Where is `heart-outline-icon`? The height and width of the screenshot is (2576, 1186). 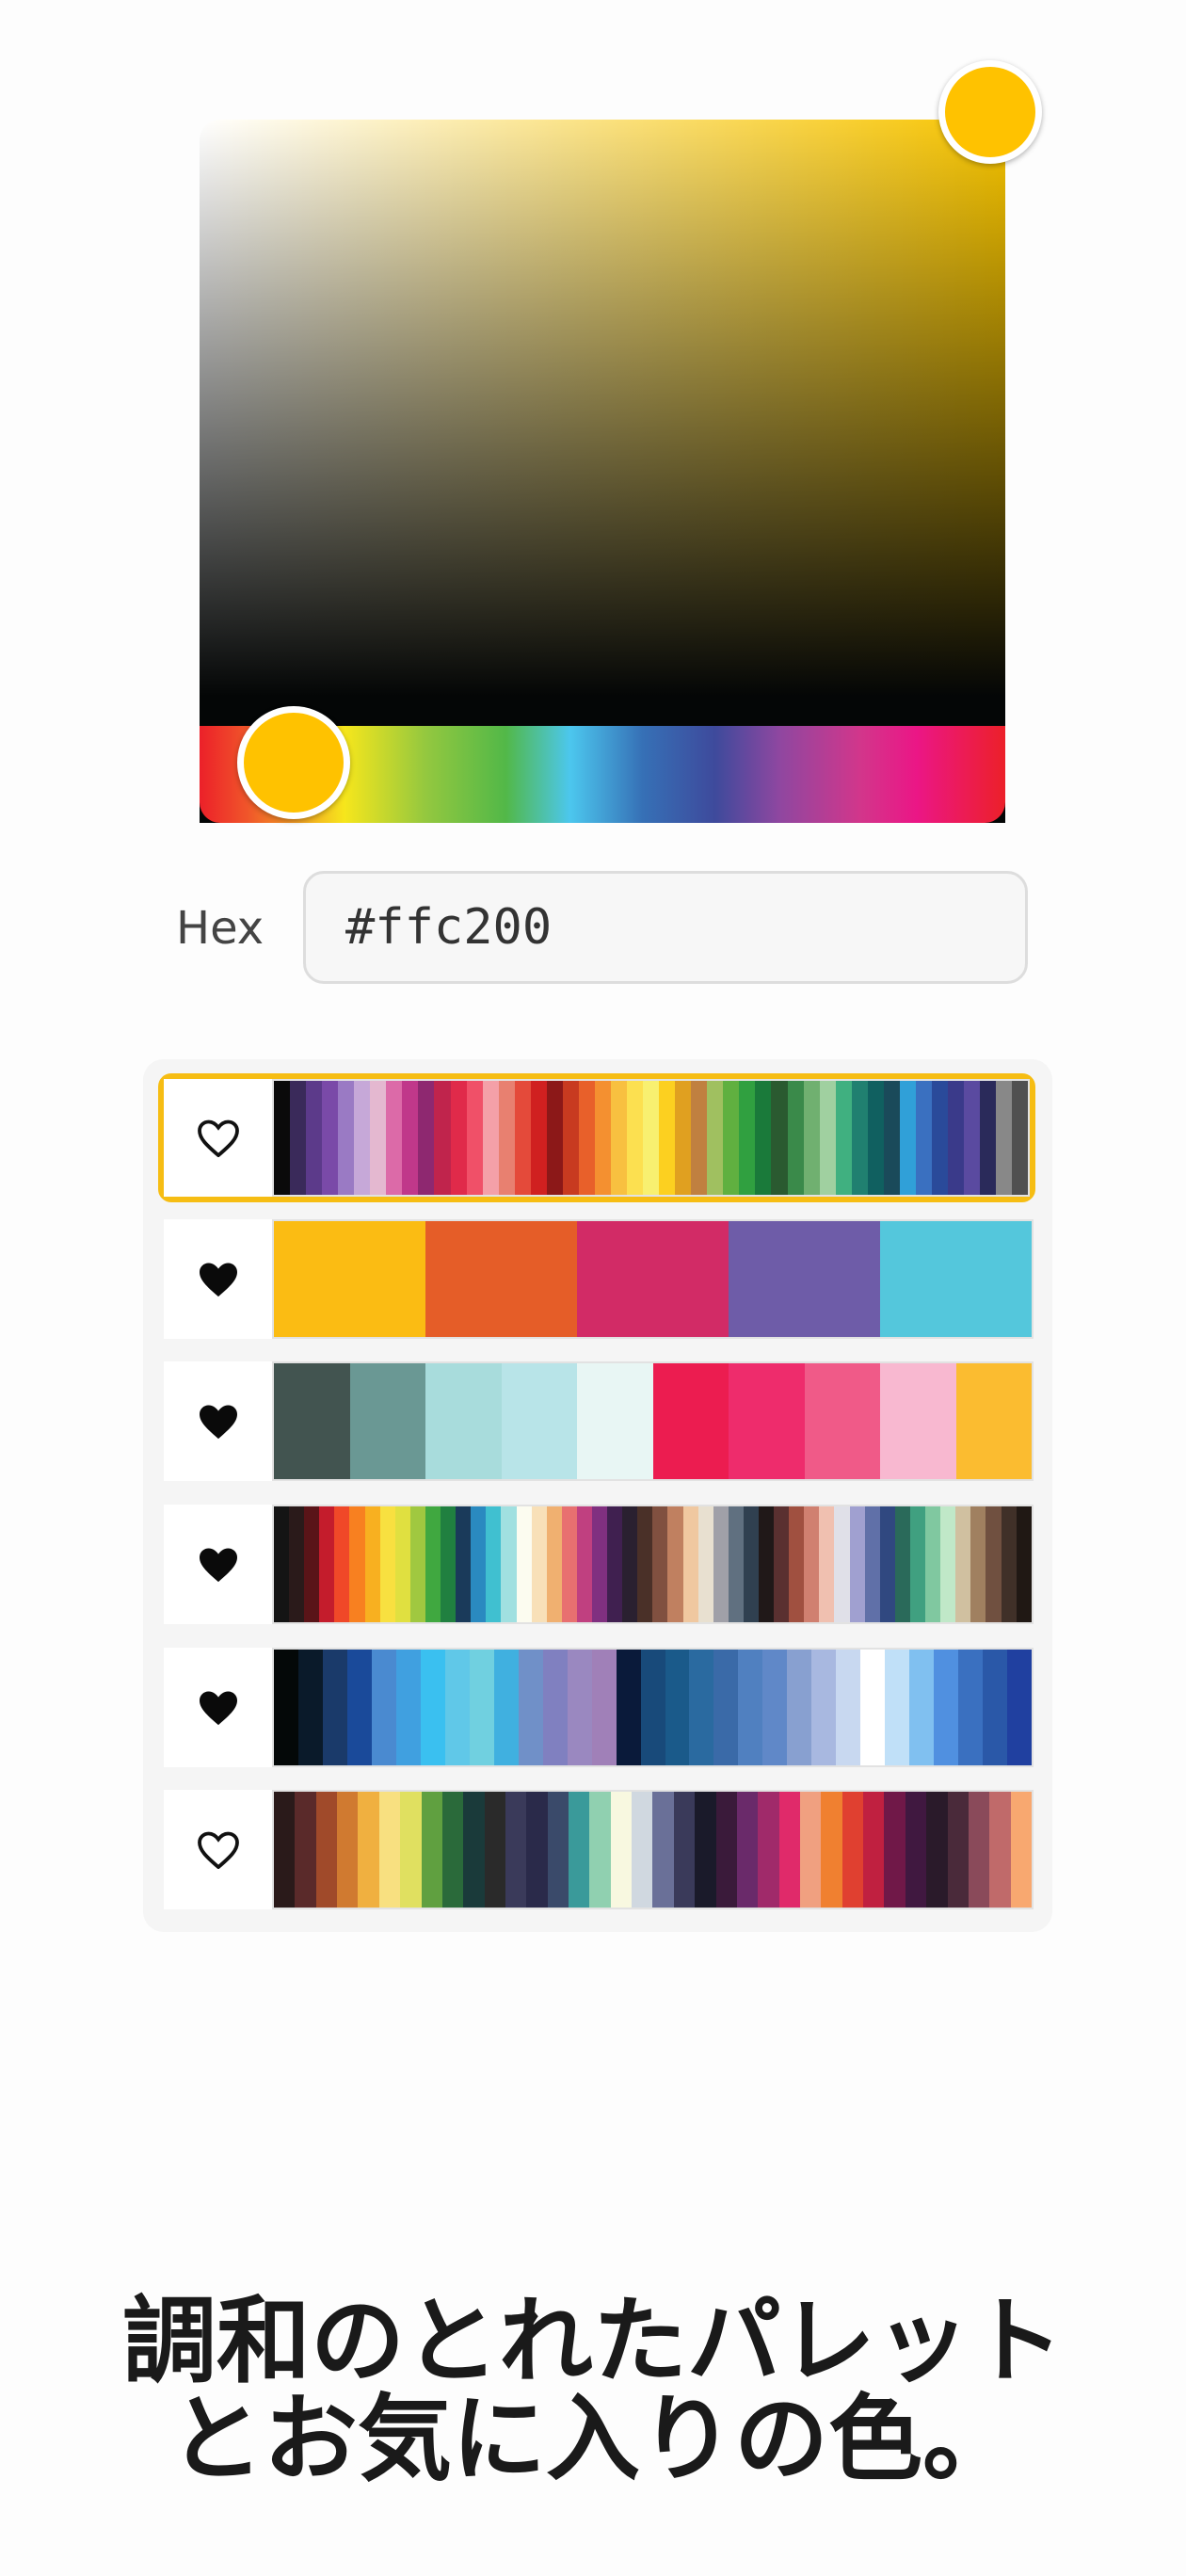
heart-outline-icon is located at coordinates (218, 1850).